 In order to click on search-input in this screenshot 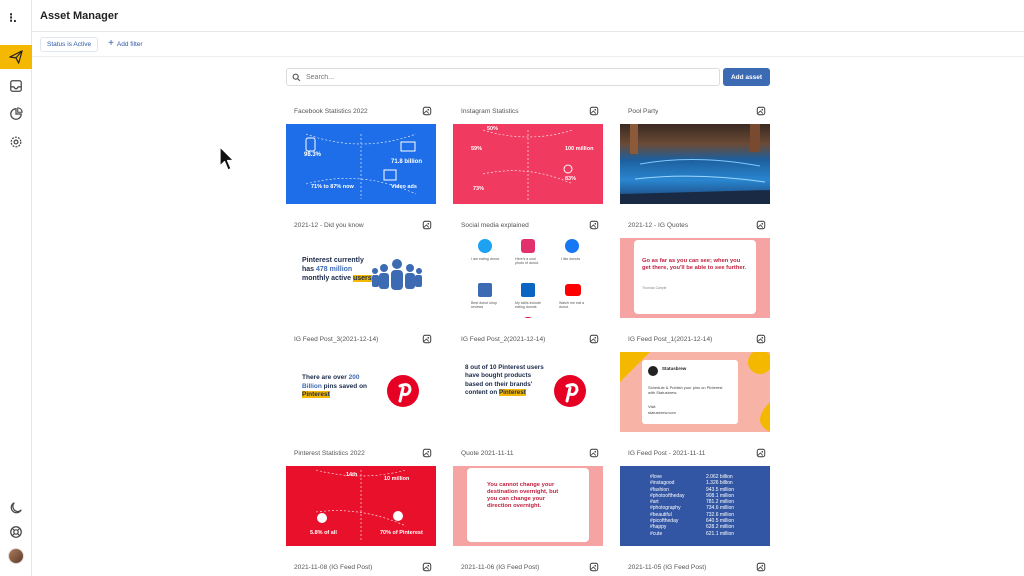, I will do `click(506, 77)`.